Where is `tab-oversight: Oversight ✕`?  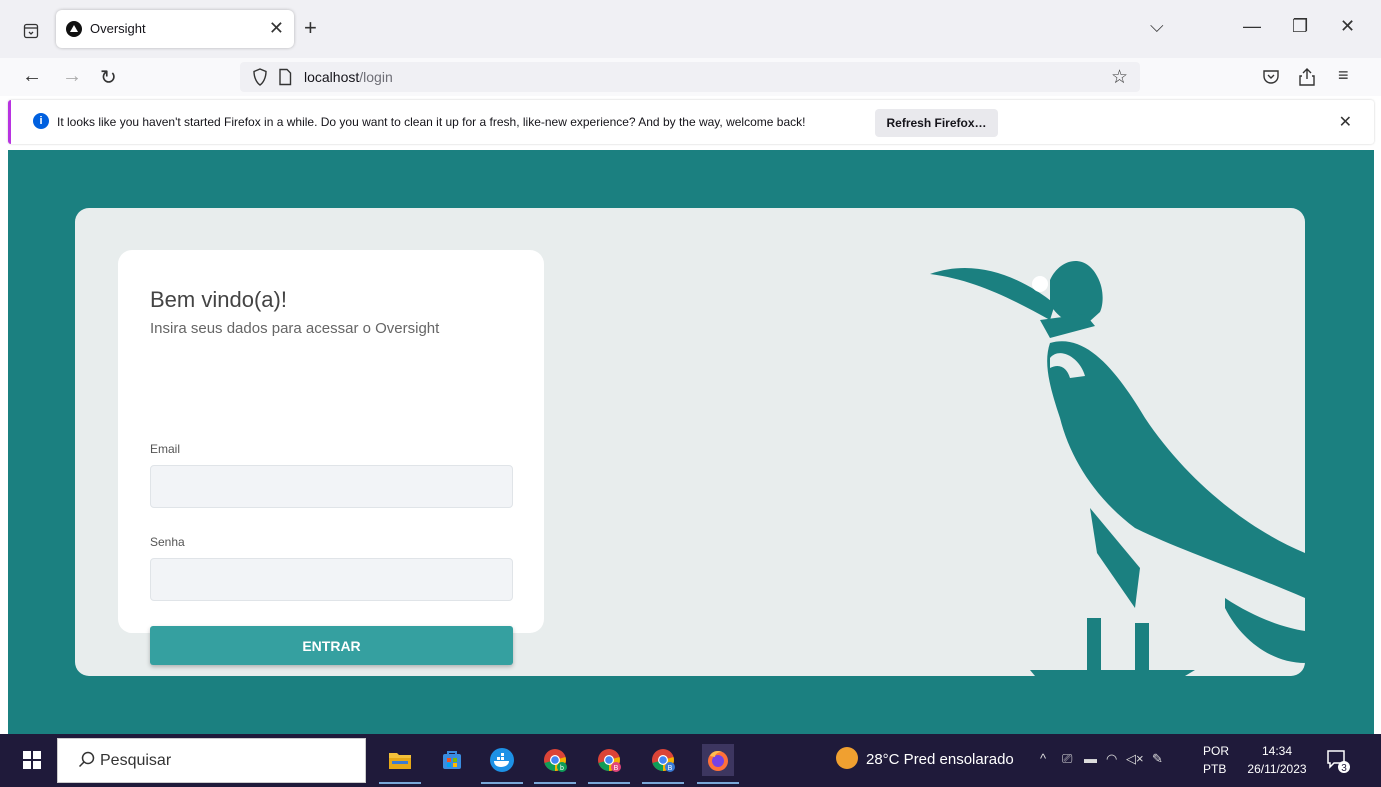 tab-oversight: Oversight ✕ is located at coordinates (175, 29).